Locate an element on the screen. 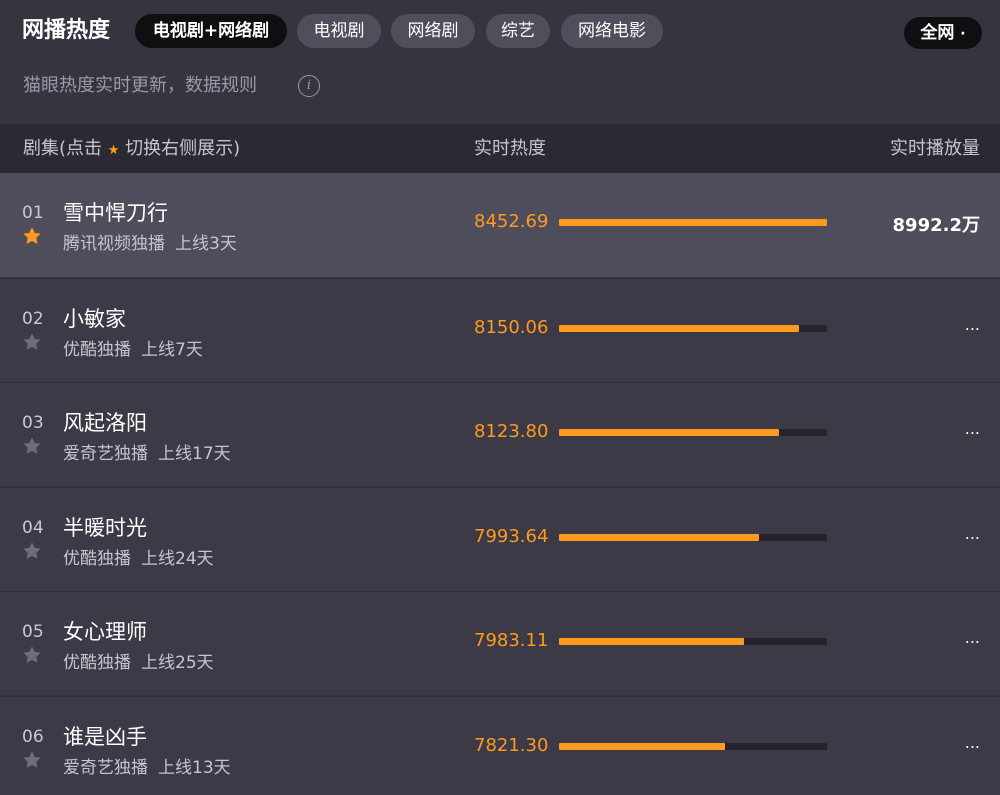  dropdown-caret-icon: · is located at coordinates (963, 34).